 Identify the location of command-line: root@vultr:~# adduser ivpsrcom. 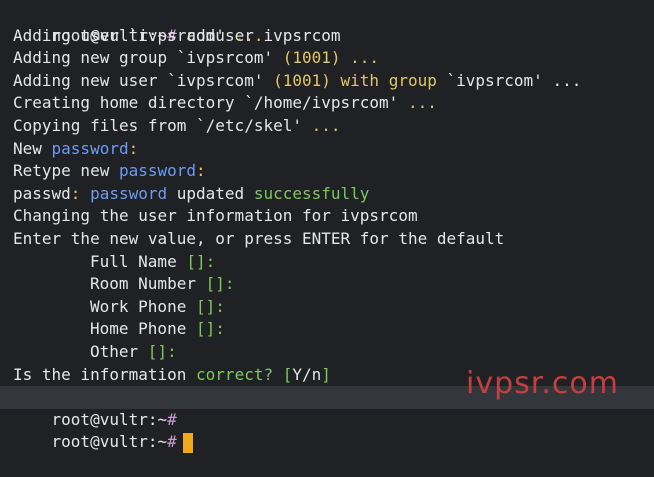
(327, 23).